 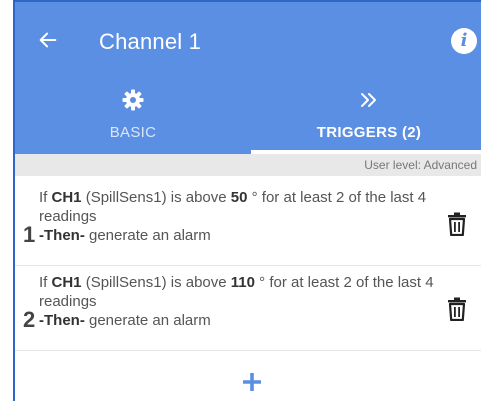 I want to click on info-icon: i, so click(x=464, y=41).